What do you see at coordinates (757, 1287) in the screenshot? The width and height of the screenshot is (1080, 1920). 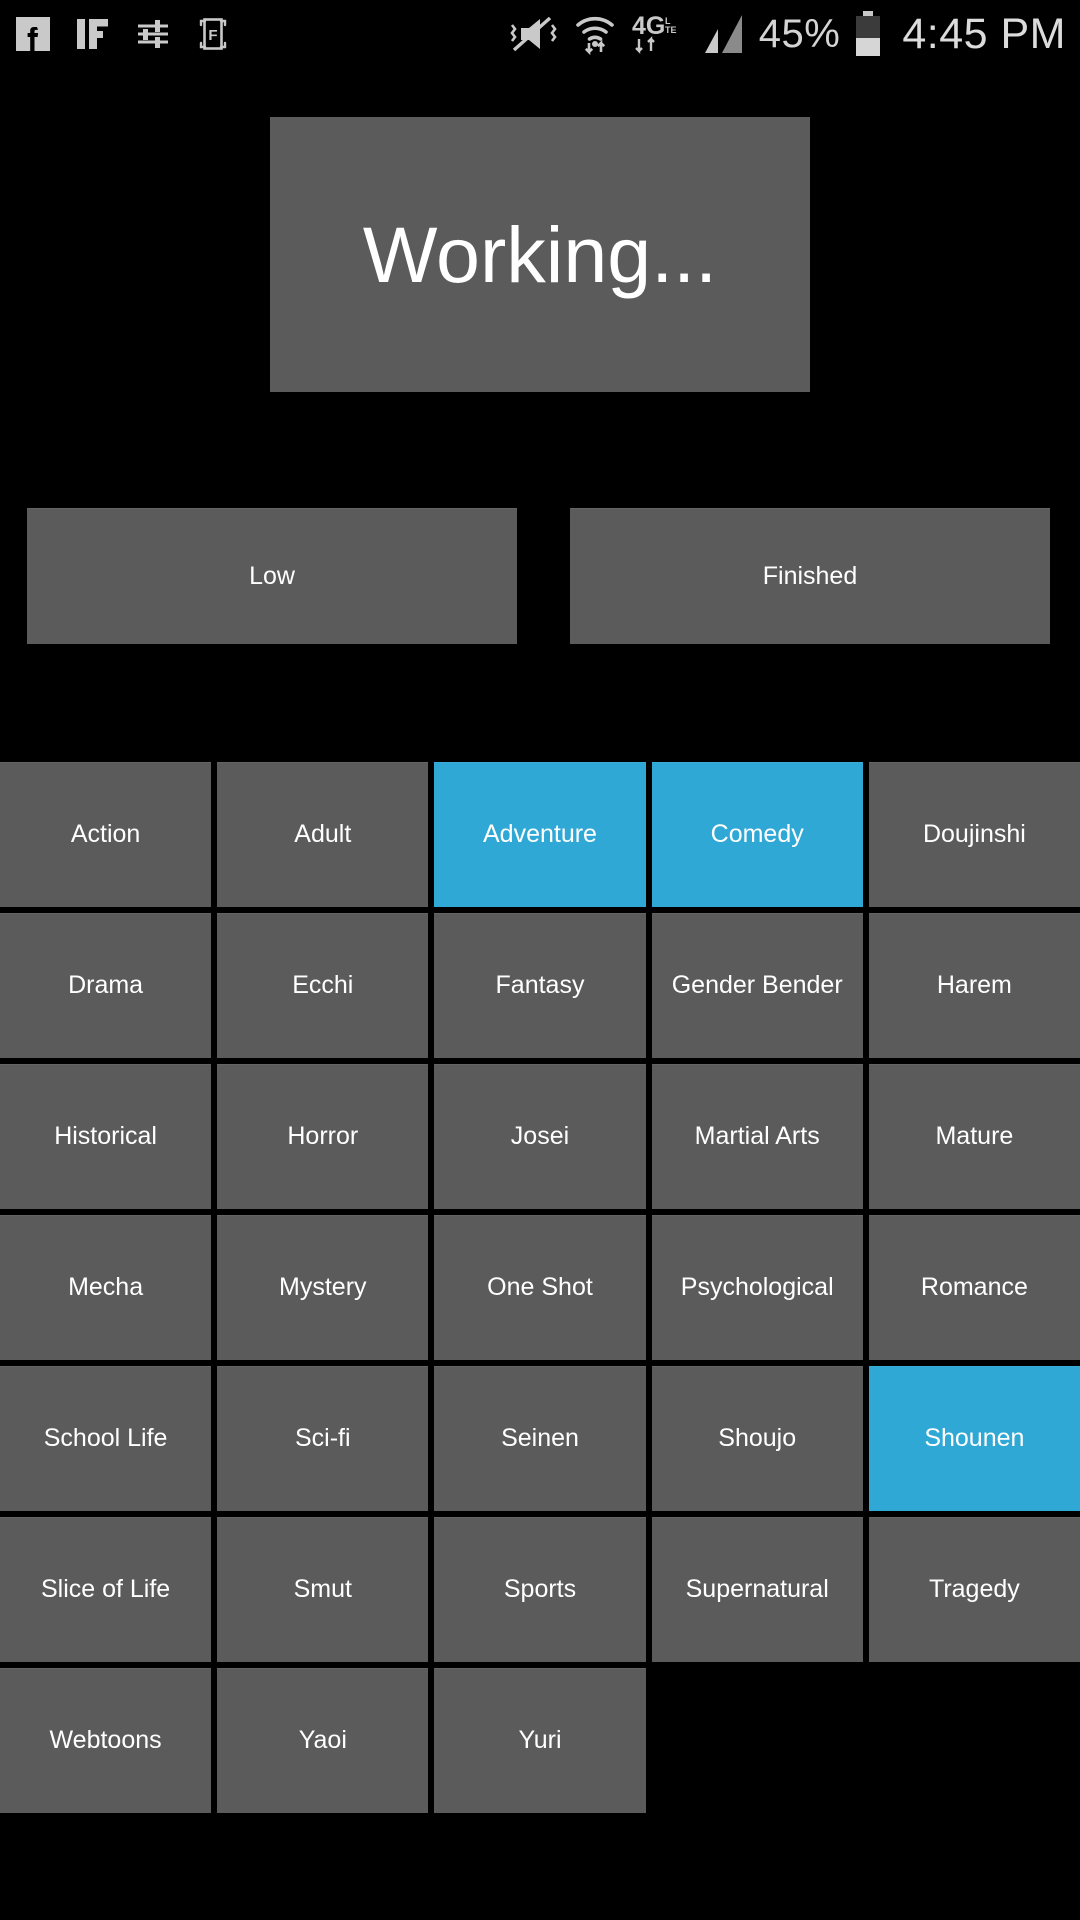 I see `genre-tile: Psychological` at bounding box center [757, 1287].